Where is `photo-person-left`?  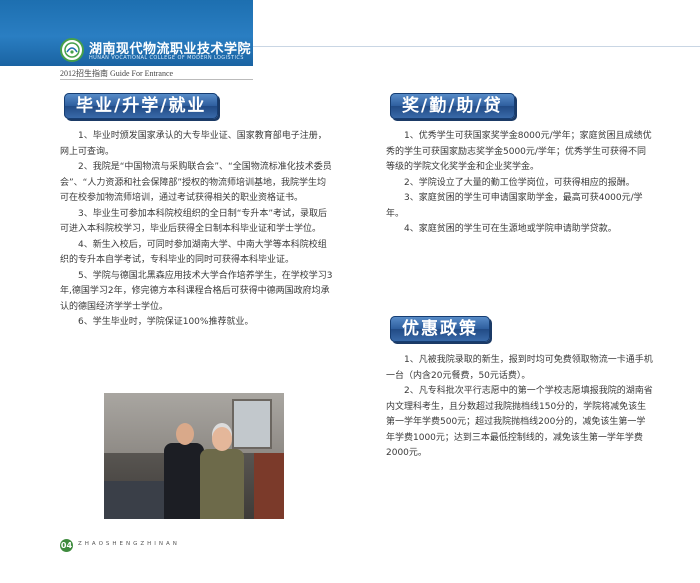 photo-person-left is located at coordinates (184, 471).